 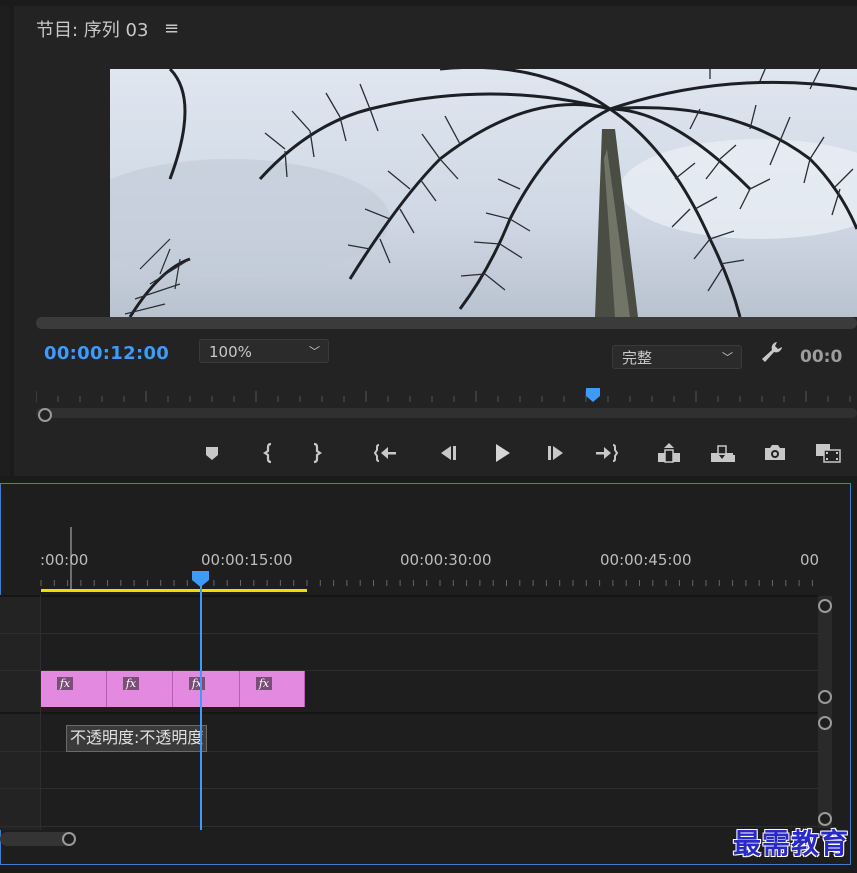 What do you see at coordinates (821, 357) in the screenshot?
I see `duration-timecode: 00:0` at bounding box center [821, 357].